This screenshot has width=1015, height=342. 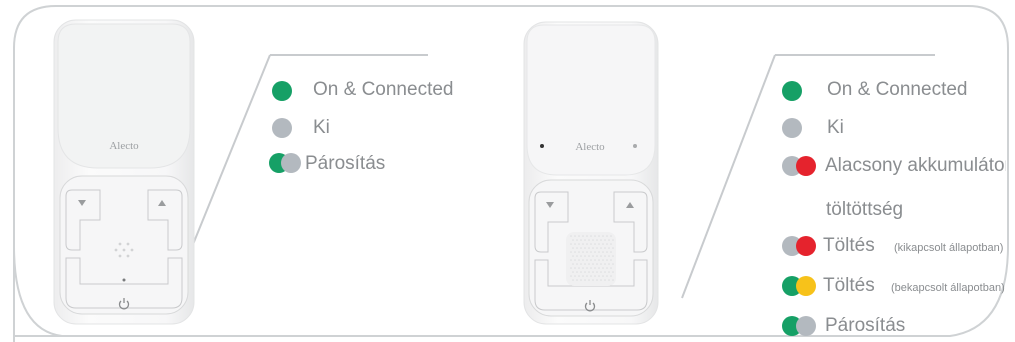 I want to click on right-legend-note: (bekapcsolt állapotban), so click(x=948, y=288).